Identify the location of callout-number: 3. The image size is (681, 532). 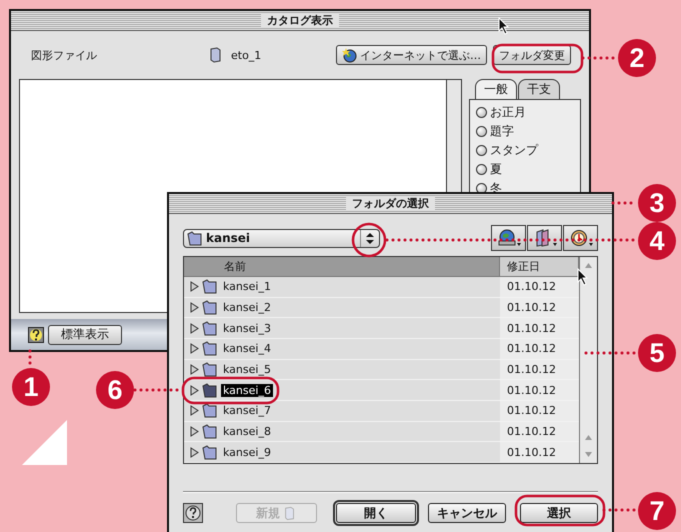
(657, 203).